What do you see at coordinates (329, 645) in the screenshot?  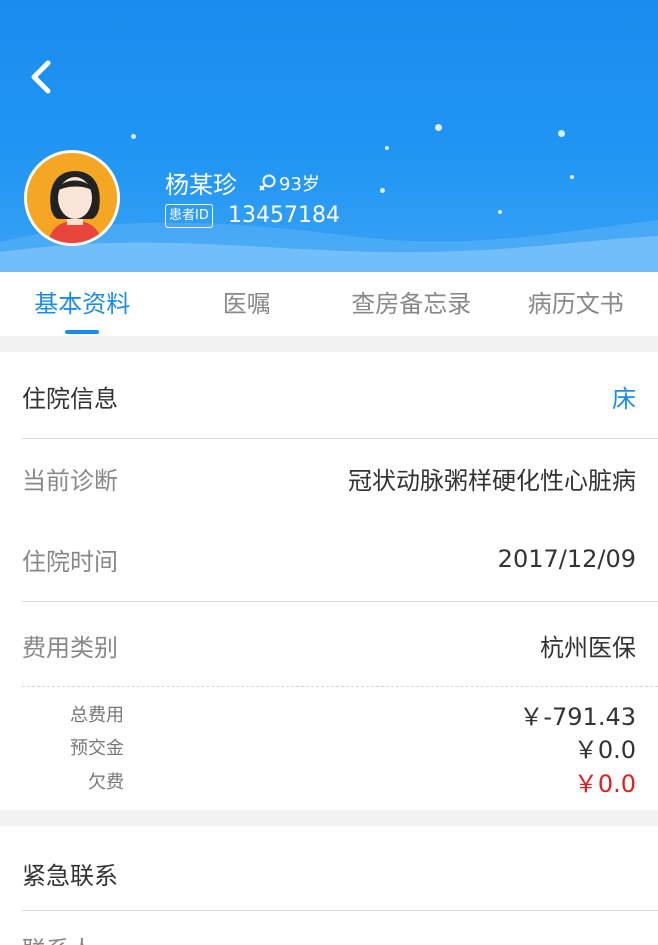 I see `fee-type-row: 费用类别 杭州医保` at bounding box center [329, 645].